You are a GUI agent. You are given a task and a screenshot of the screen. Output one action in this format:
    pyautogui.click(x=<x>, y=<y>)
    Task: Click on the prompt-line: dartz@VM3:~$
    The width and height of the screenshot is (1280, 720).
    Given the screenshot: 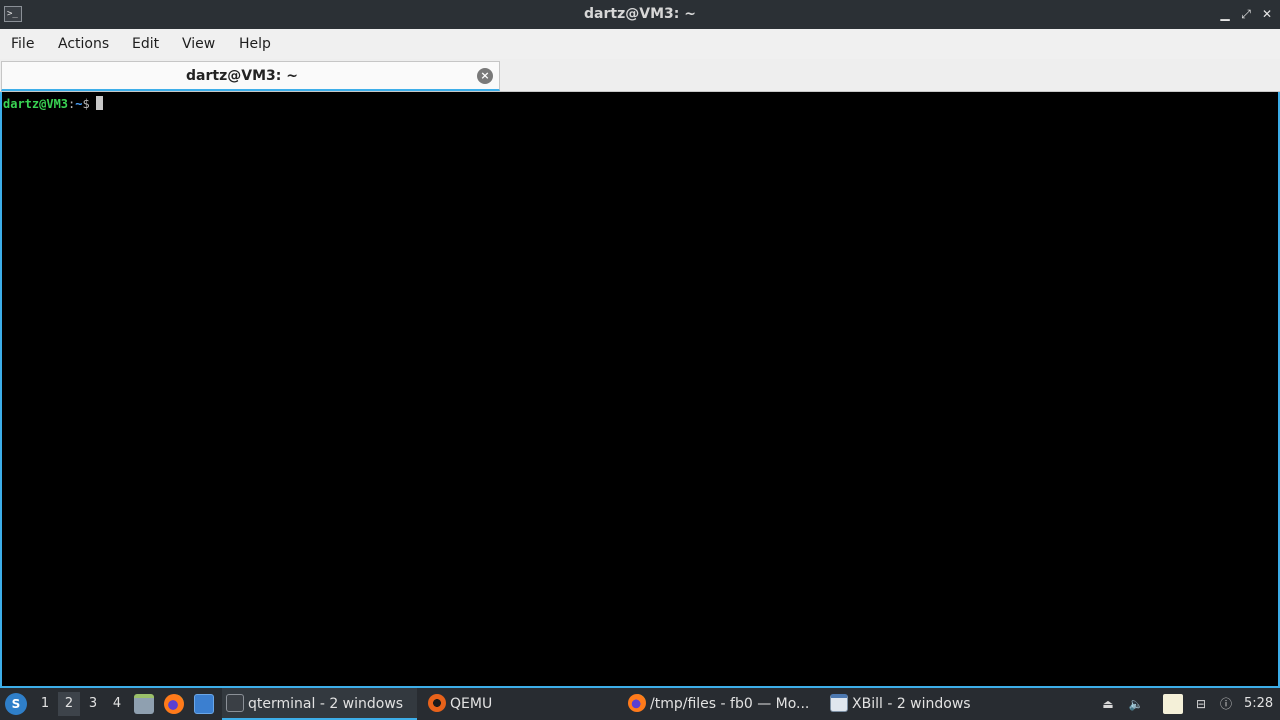 What is the action you would take?
    pyautogui.click(x=53, y=104)
    